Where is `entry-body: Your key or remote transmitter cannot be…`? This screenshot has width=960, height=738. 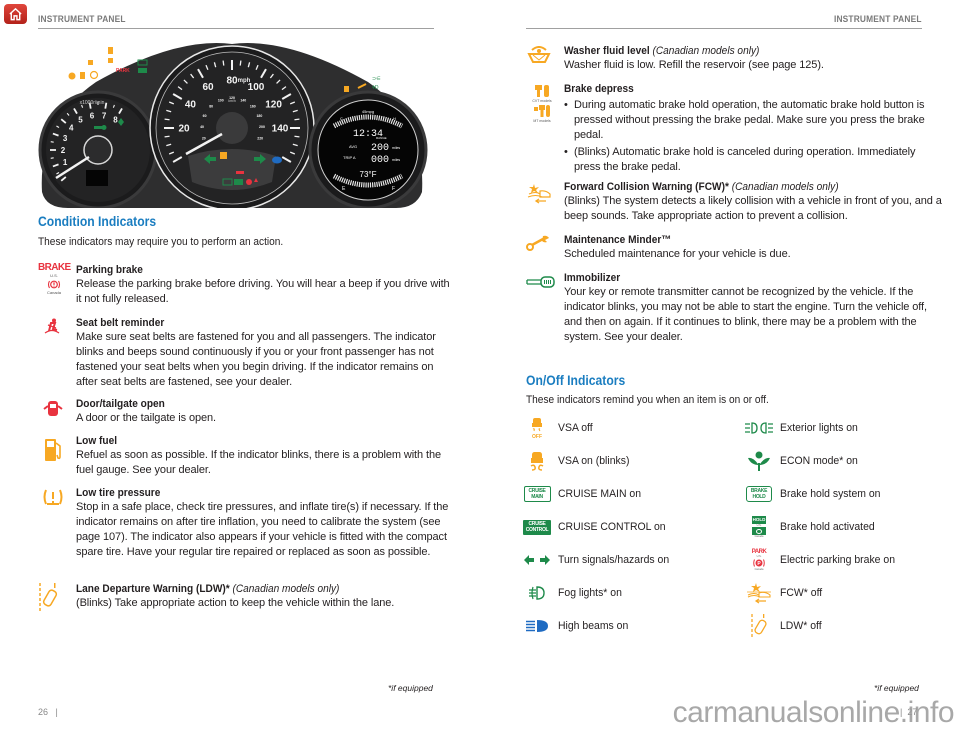 entry-body: Your key or remote transmitter cannot be… is located at coordinates (745, 314).